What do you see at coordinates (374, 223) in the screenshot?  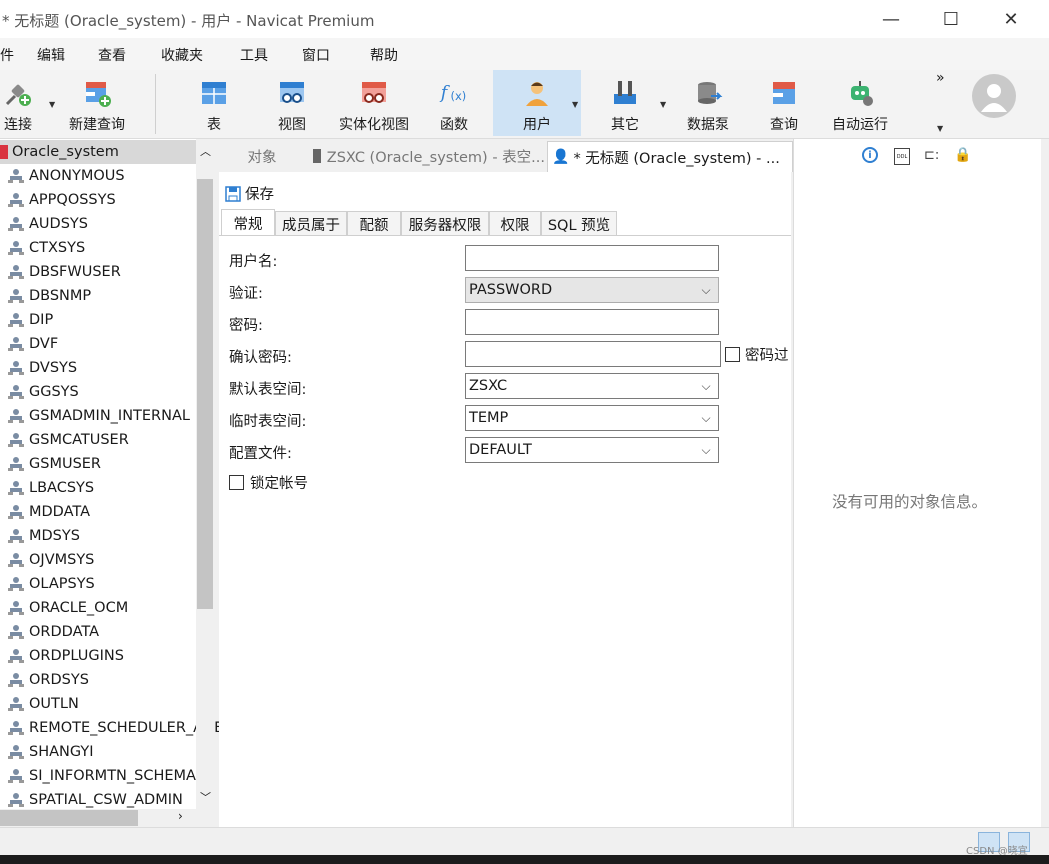 I see `tab-quota: 配额` at bounding box center [374, 223].